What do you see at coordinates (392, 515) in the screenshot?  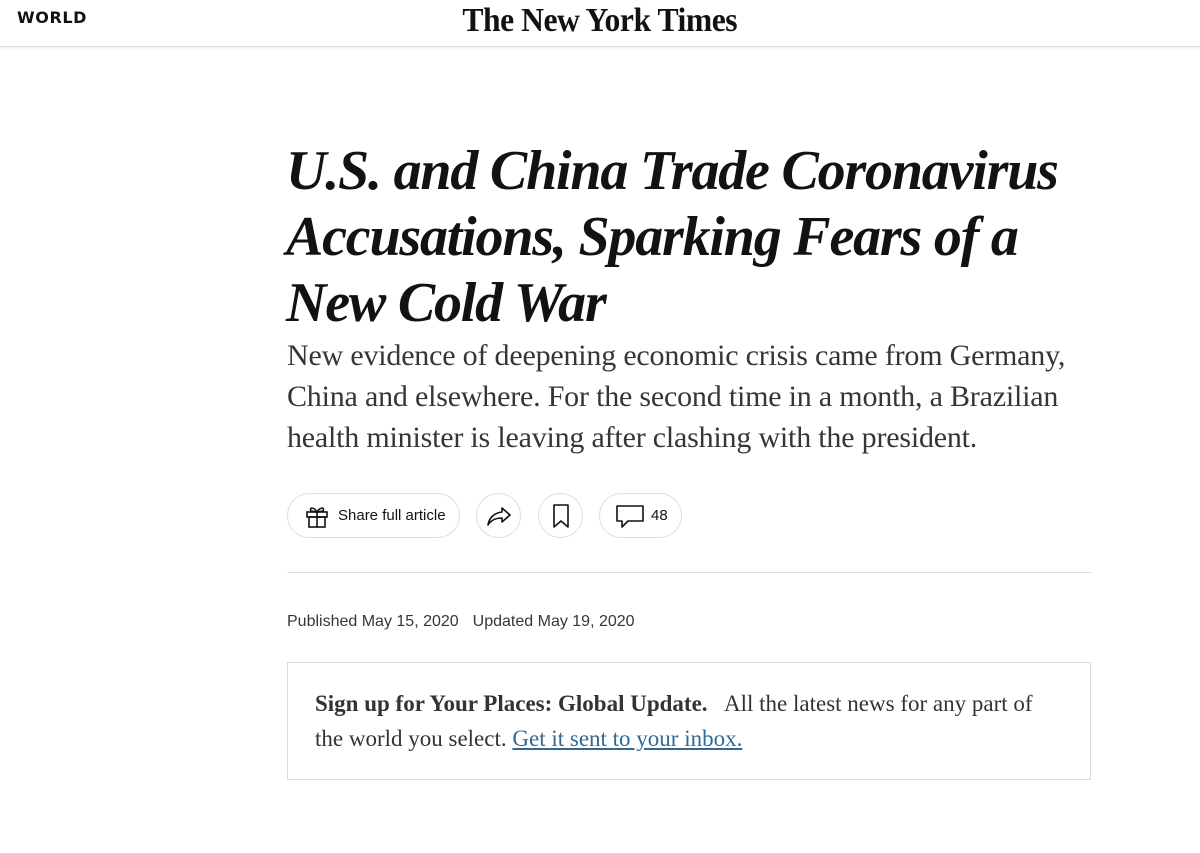 I see `share-full-article-label: Share full article` at bounding box center [392, 515].